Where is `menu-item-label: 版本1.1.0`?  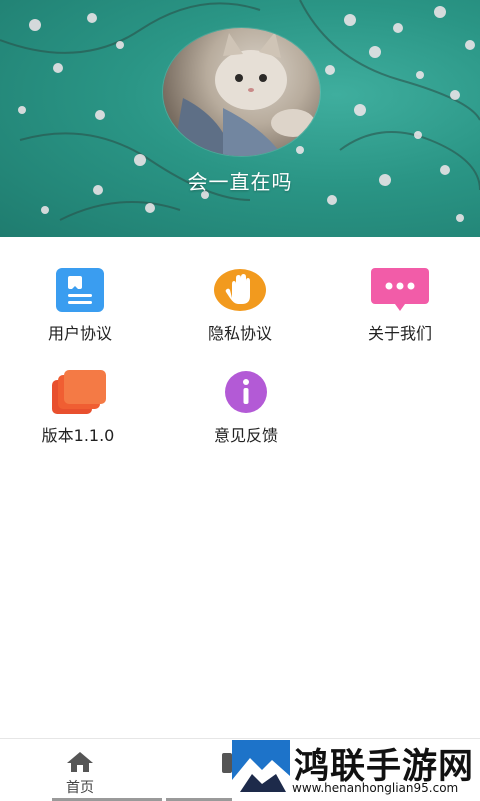
menu-item-label: 版本1.1.0 is located at coordinates (78, 435).